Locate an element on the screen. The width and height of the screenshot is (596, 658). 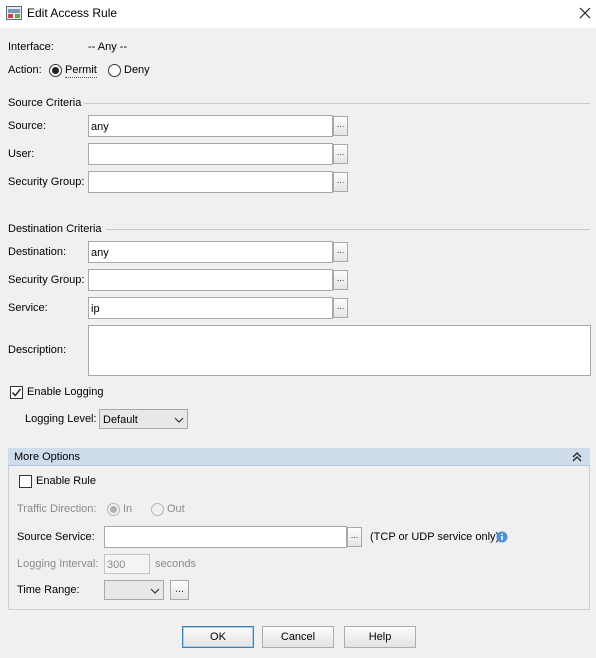
interface-value: -- Any -- is located at coordinates (108, 47).